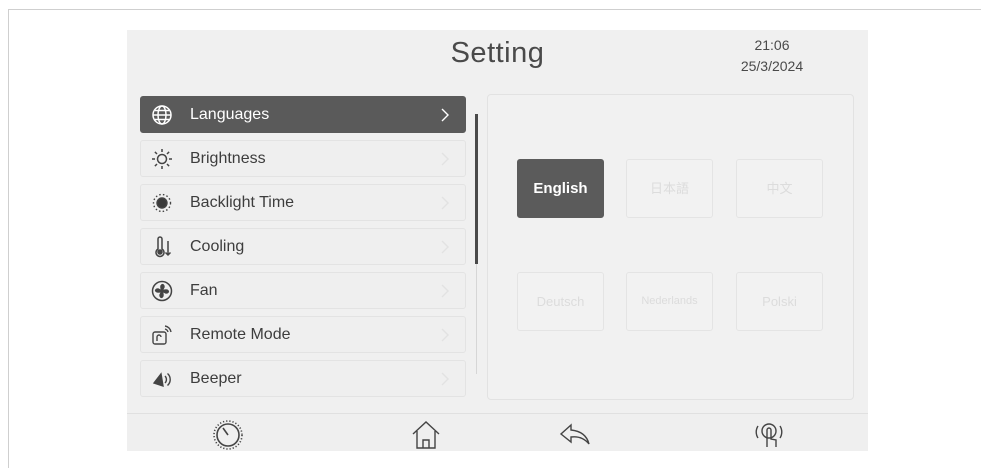 The width and height of the screenshot is (981, 468). I want to click on scrollbar-thumb, so click(476, 189).